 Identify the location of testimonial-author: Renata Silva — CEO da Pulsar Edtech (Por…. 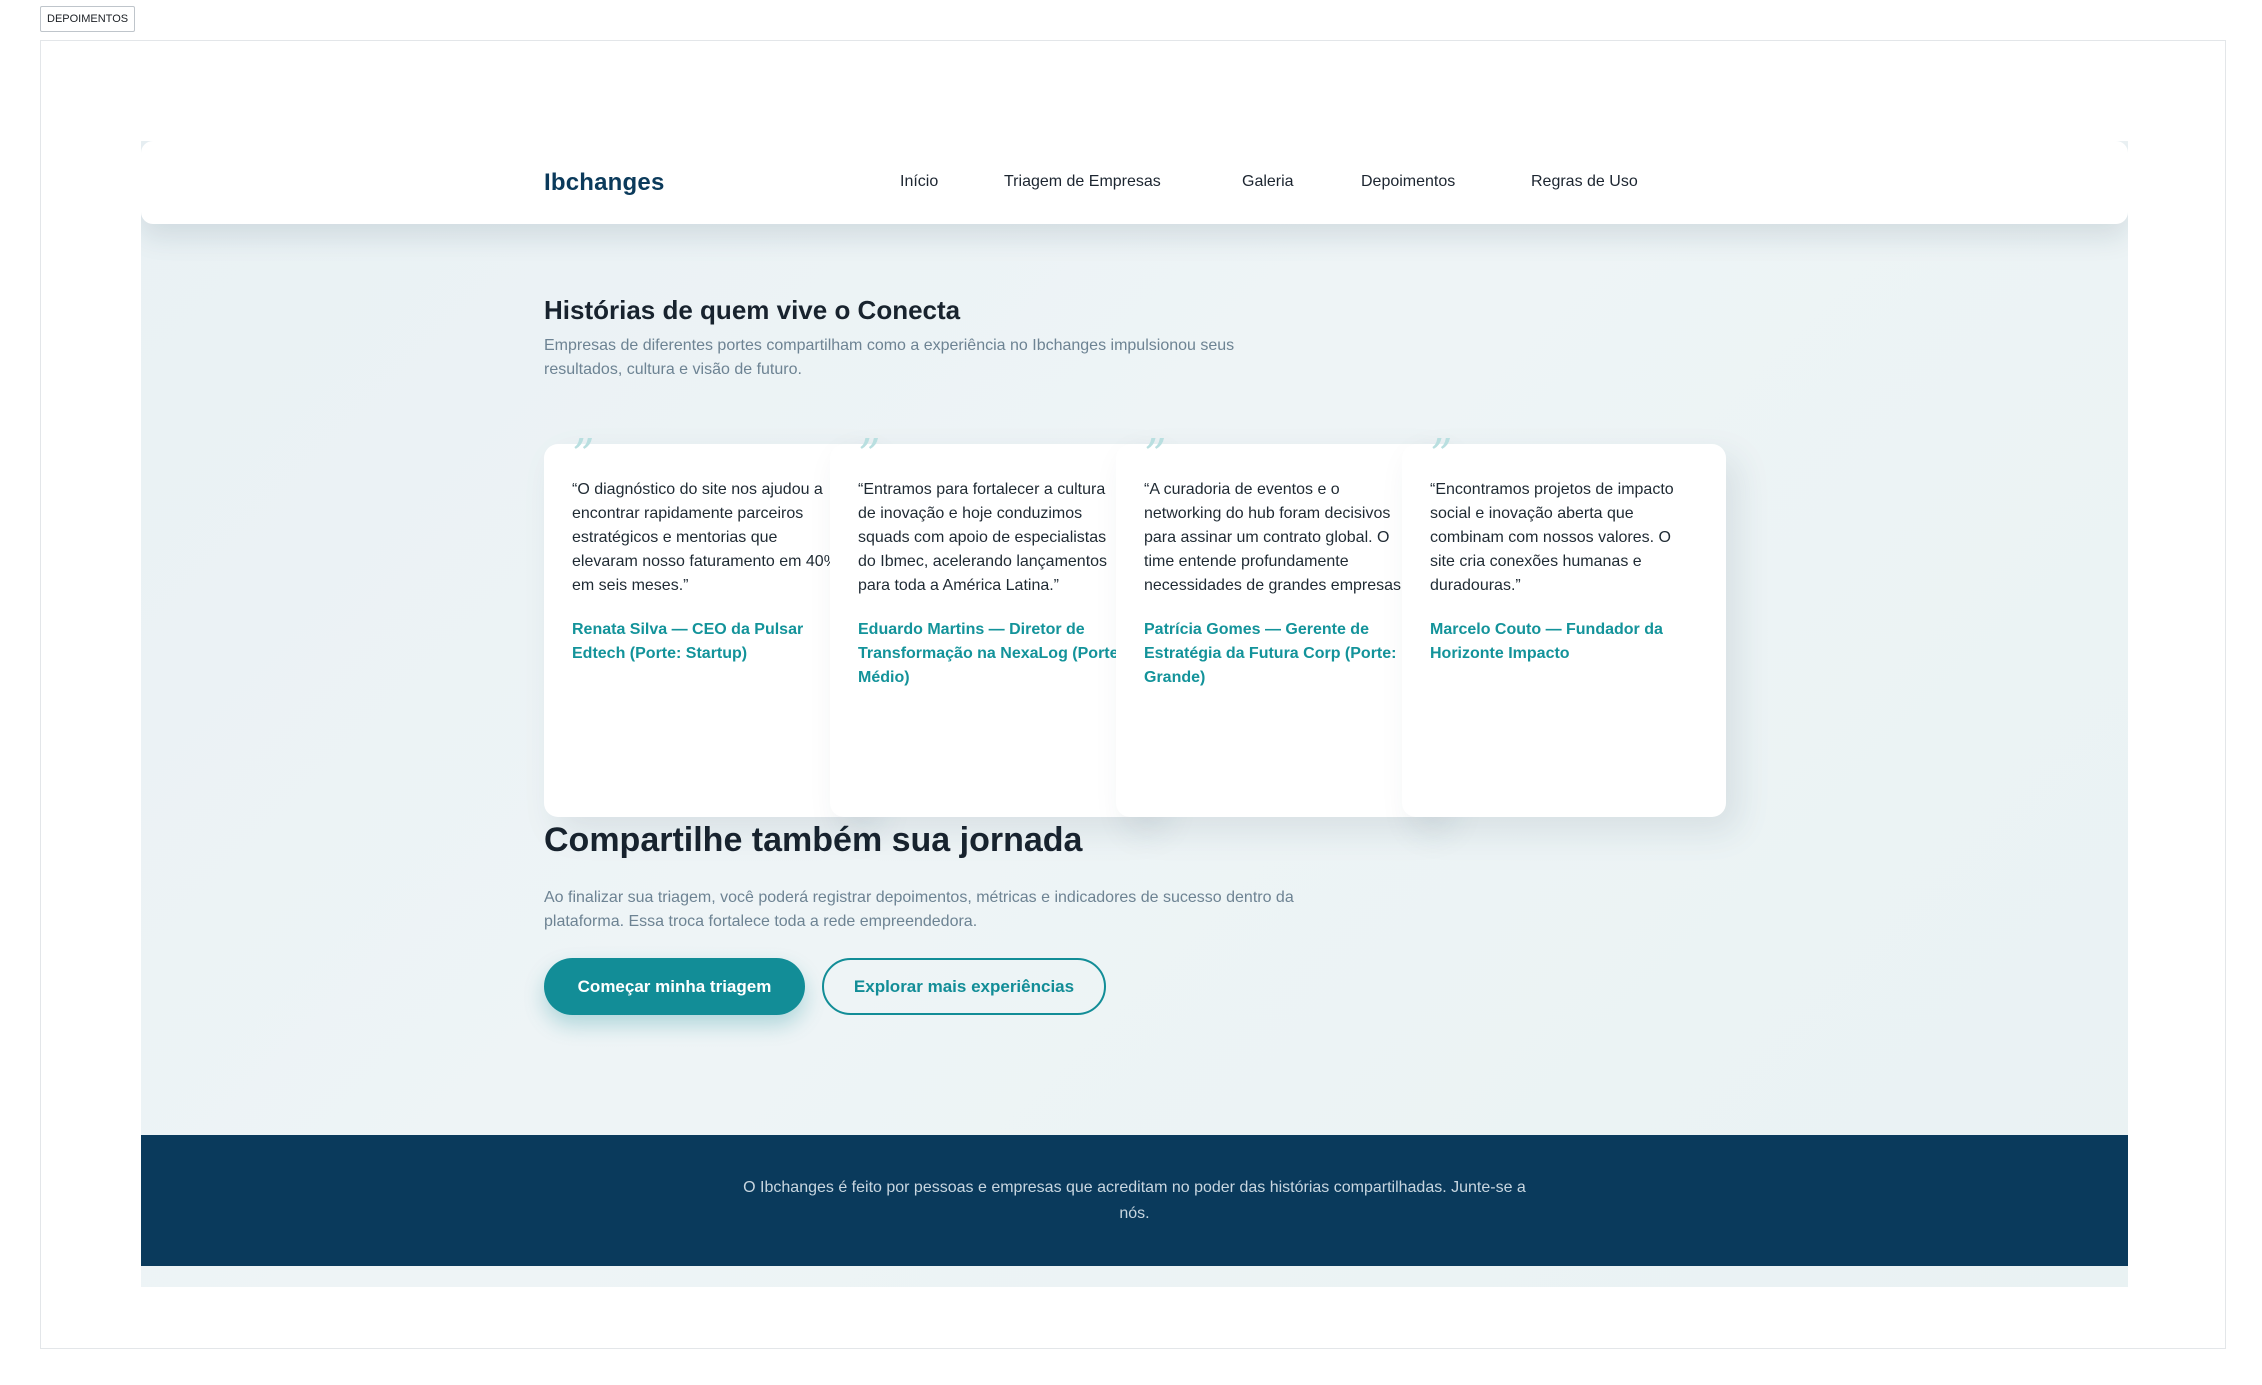
(688, 641).